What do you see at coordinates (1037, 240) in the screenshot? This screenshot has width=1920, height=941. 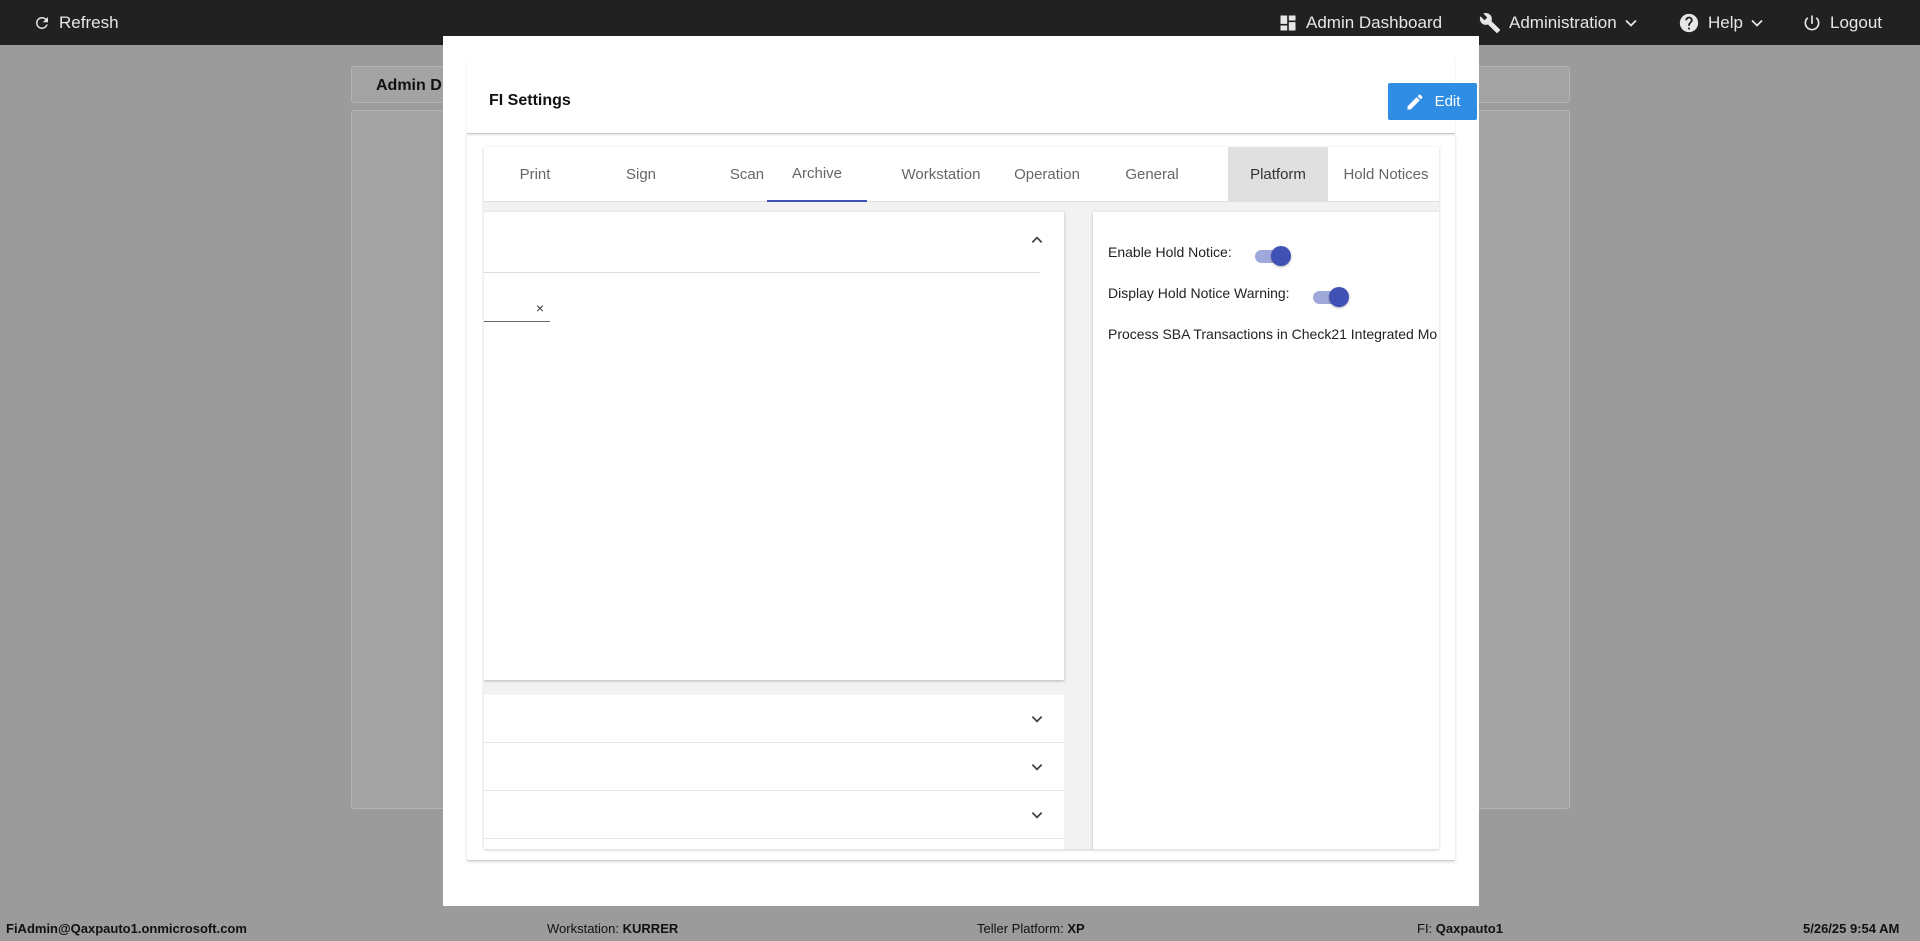 I see `chevron-up-icon` at bounding box center [1037, 240].